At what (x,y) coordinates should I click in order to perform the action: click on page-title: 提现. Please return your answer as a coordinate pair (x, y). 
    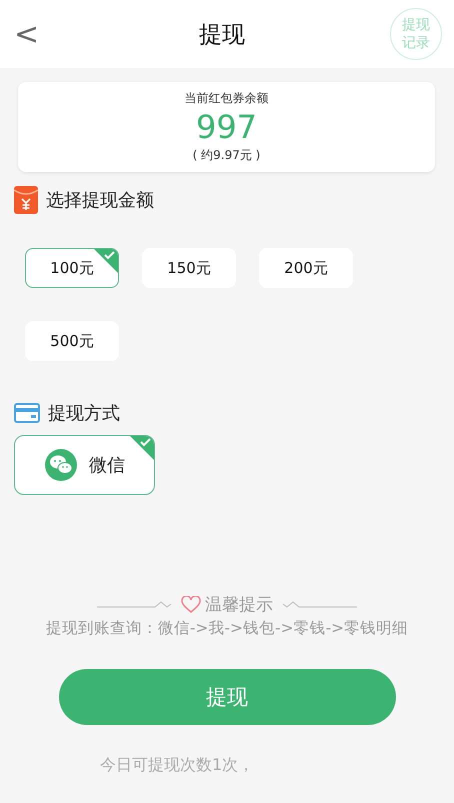
    Looking at the image, I should click on (222, 35).